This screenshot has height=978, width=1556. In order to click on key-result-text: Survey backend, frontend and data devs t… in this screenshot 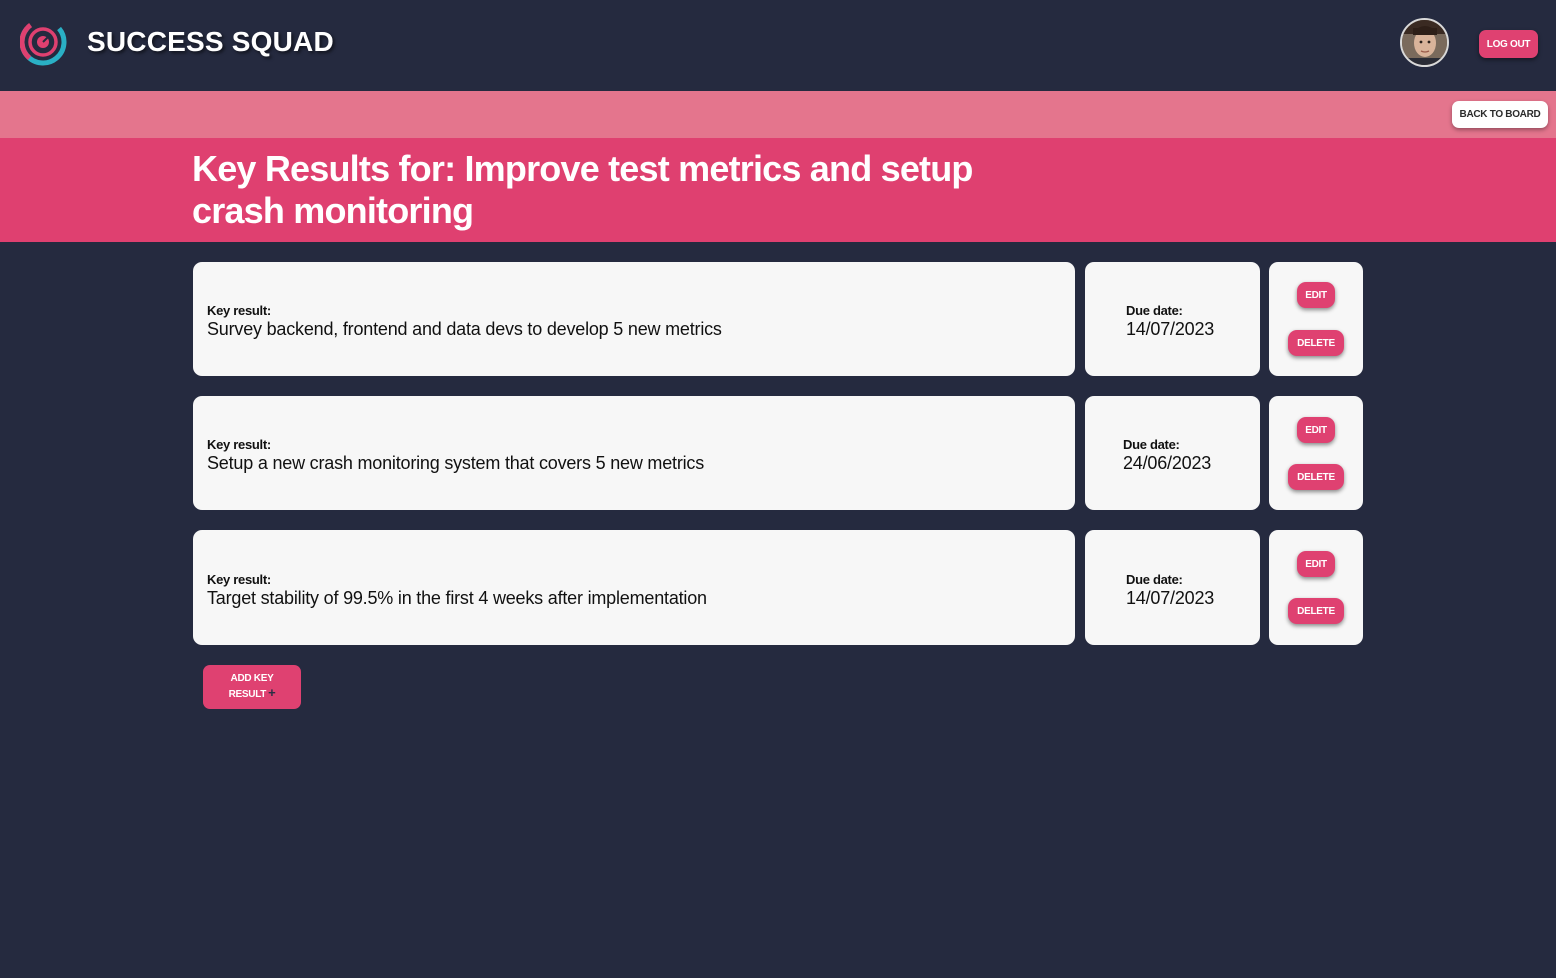, I will do `click(464, 329)`.